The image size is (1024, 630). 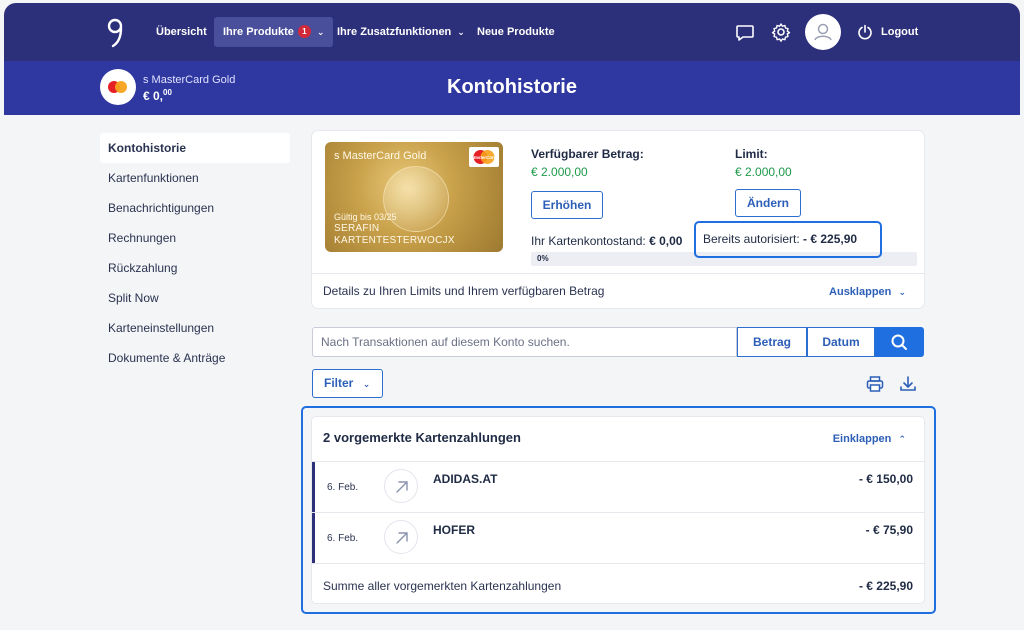 I want to click on nav-products-label: Ihre Produkte, so click(x=258, y=32).